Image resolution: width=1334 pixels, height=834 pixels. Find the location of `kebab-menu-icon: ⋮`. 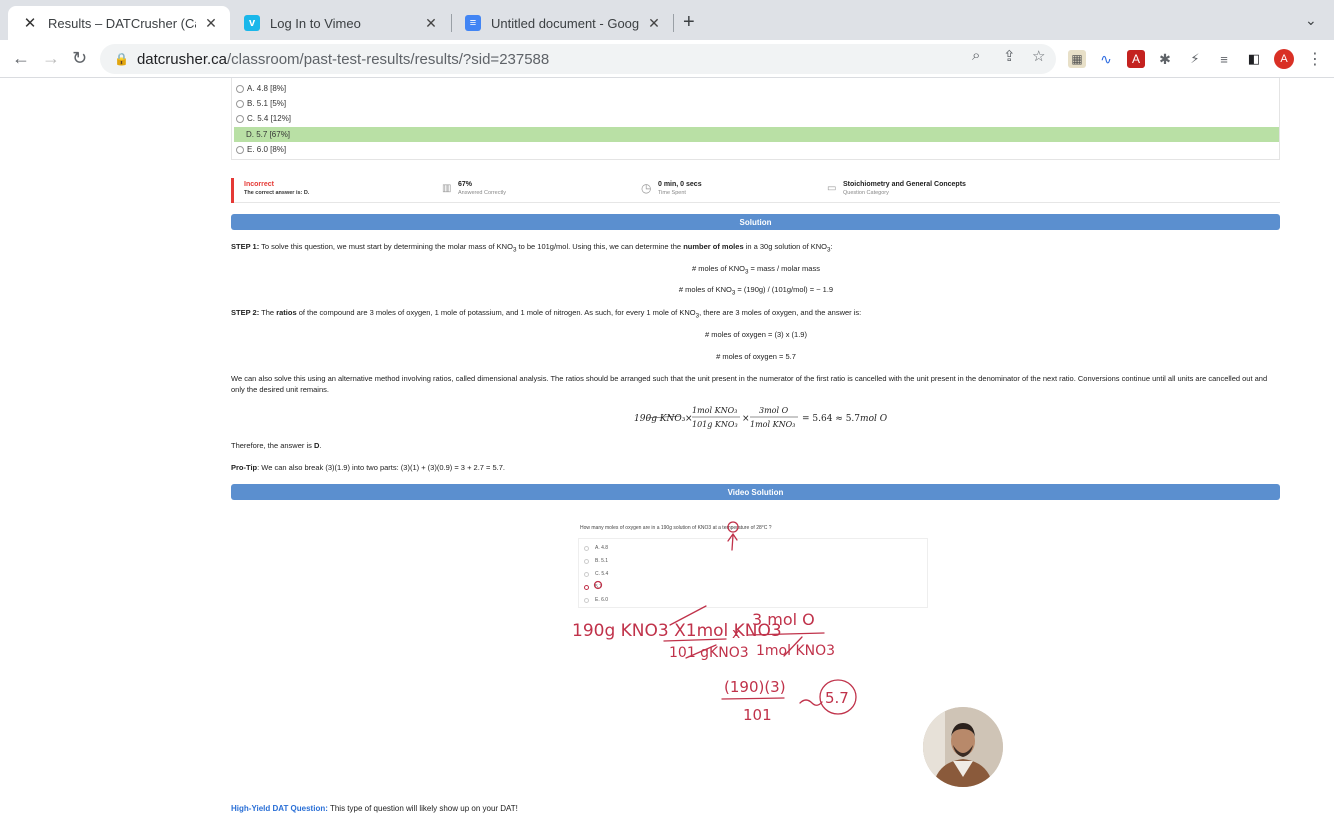

kebab-menu-icon: ⋮ is located at coordinates (1315, 59).